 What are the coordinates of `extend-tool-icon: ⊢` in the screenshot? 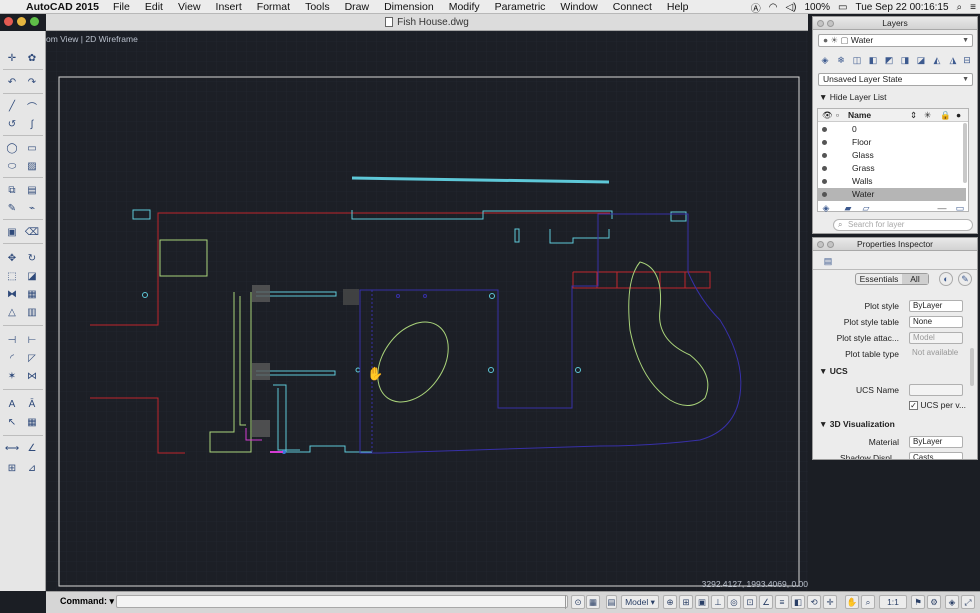 It's located at (32, 340).